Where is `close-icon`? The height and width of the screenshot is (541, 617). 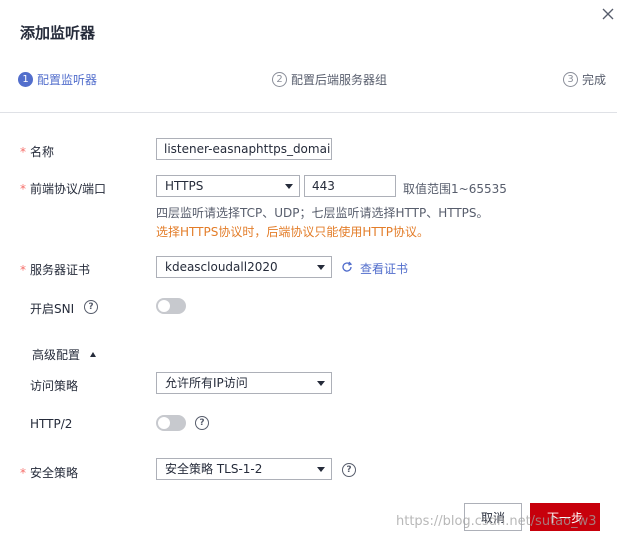 close-icon is located at coordinates (608, 14).